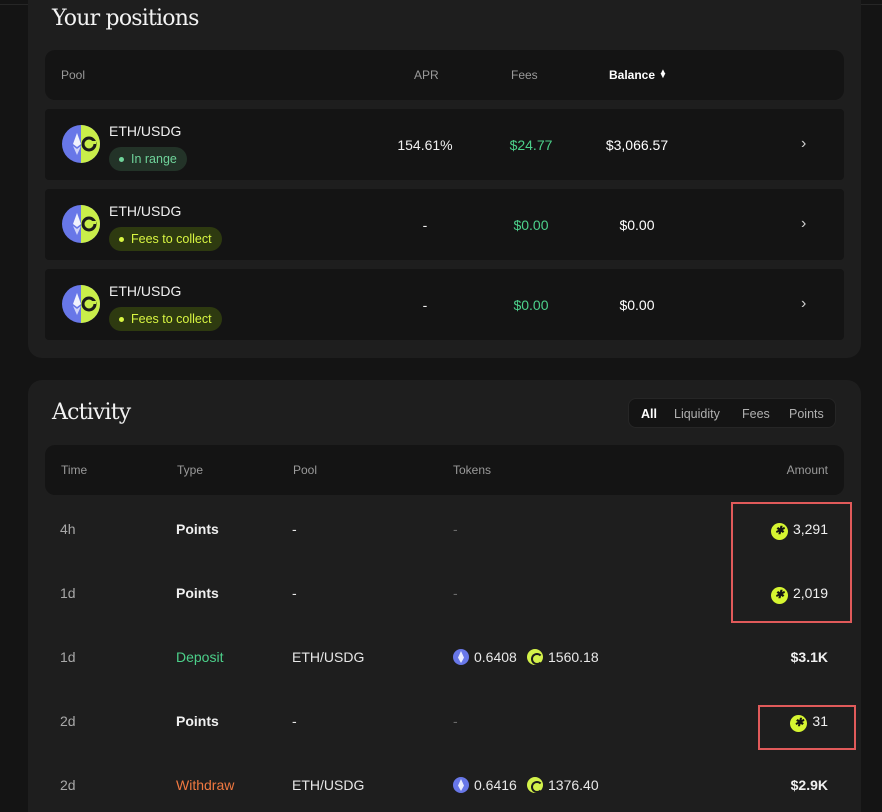 The height and width of the screenshot is (812, 882). Describe the element at coordinates (495, 657) in the screenshot. I see `eth-amount: 0.6408` at that location.